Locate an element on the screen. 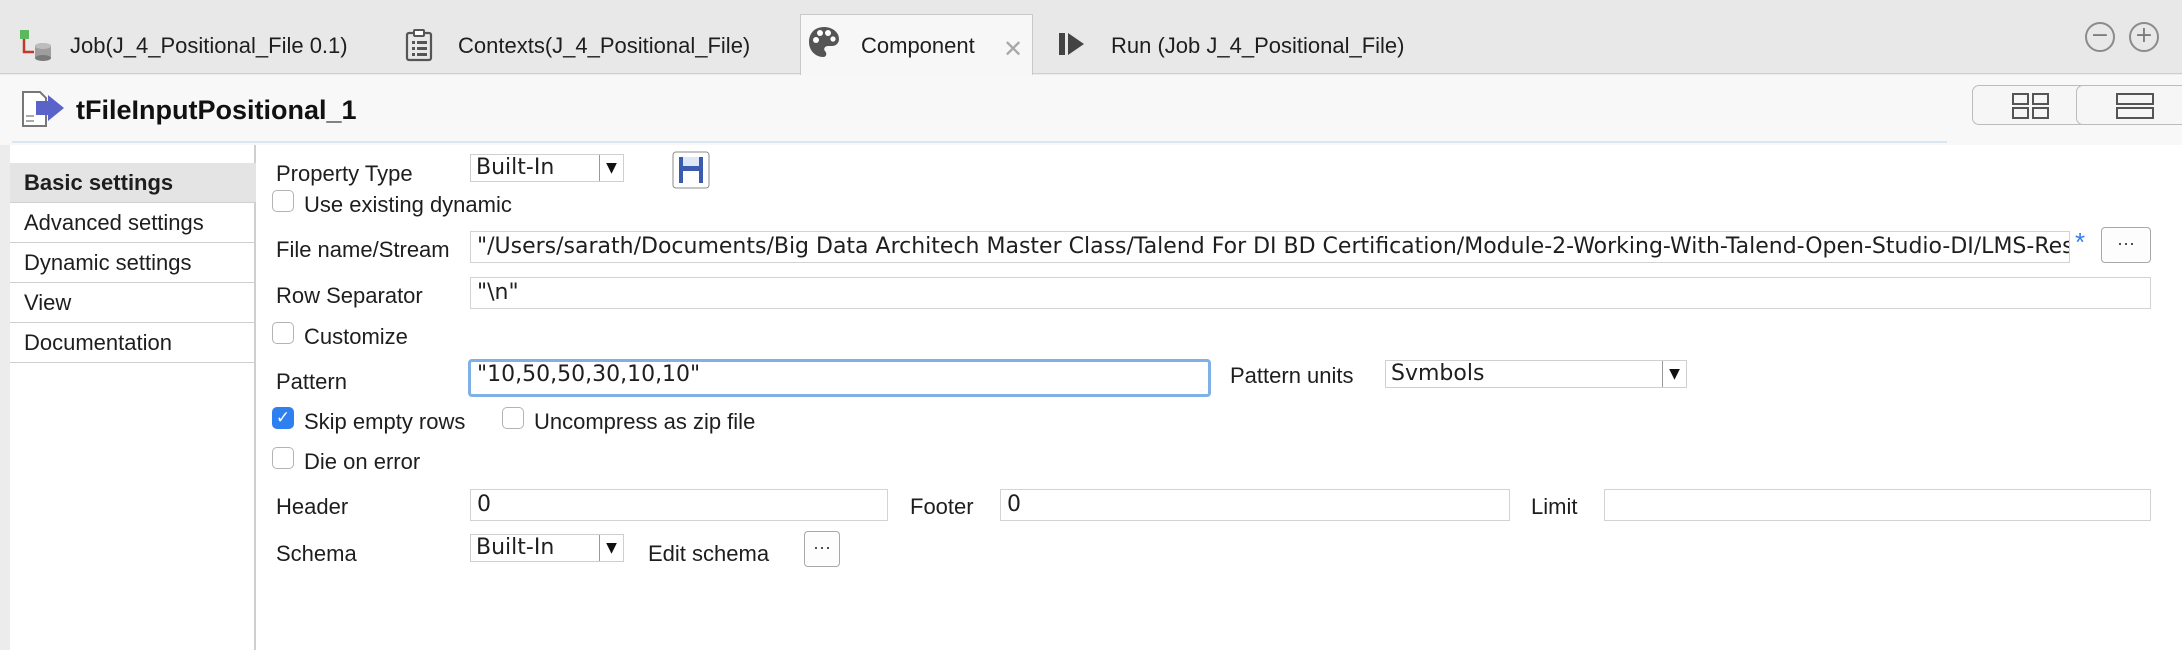  component-title: tFileInputPositional_1 is located at coordinates (216, 110).